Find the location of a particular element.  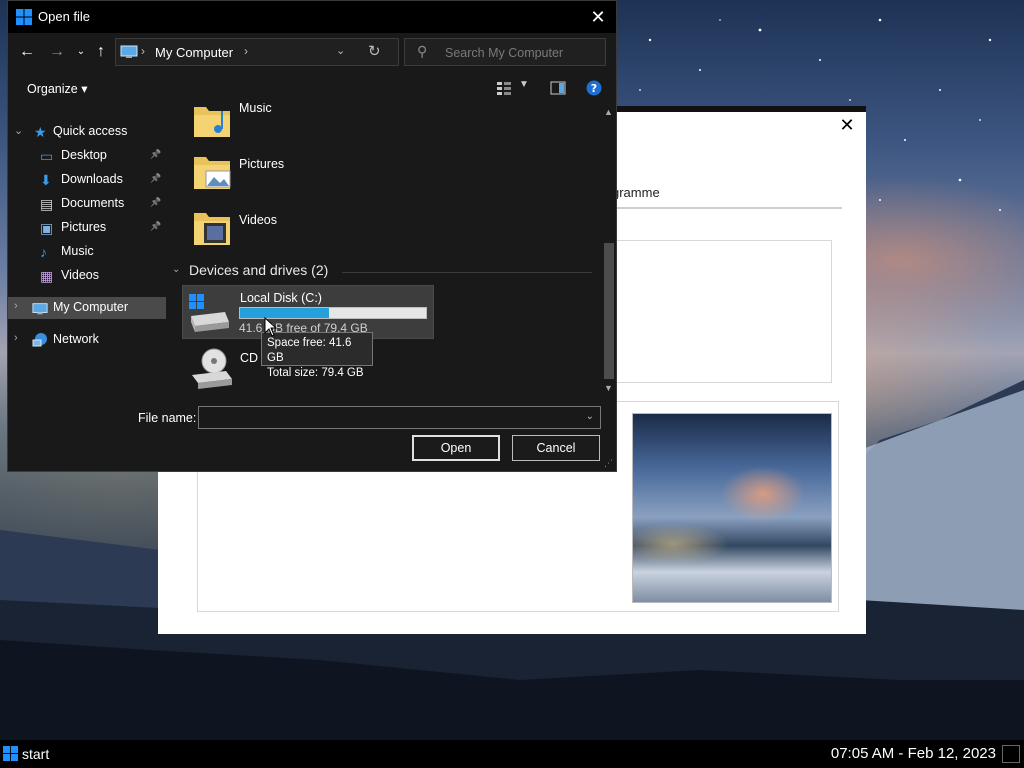

sidebar-item-documents: ▤ Documents 📌 is located at coordinates (87, 204).